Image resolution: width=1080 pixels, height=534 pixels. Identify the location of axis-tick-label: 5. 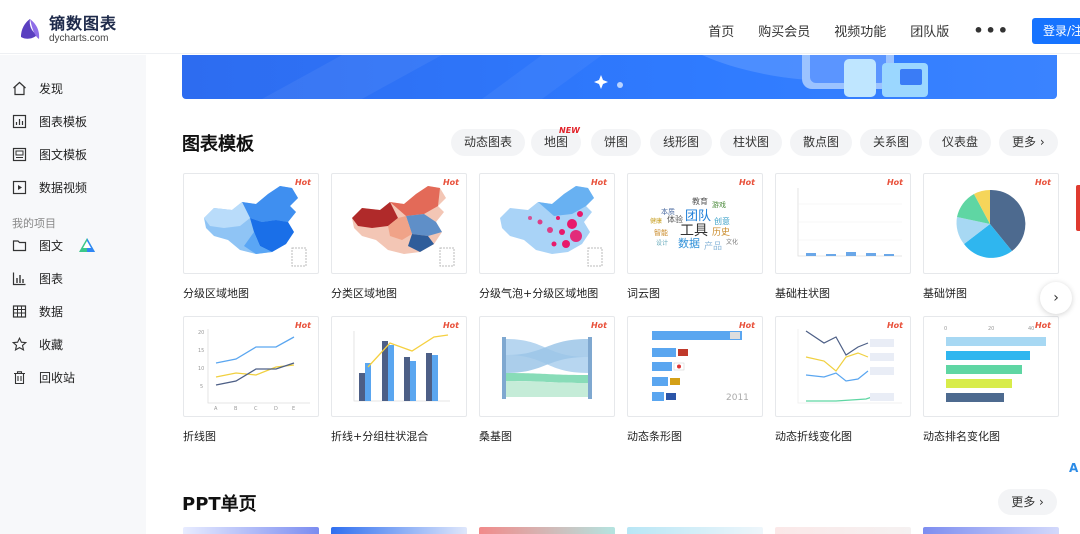
(201, 387).